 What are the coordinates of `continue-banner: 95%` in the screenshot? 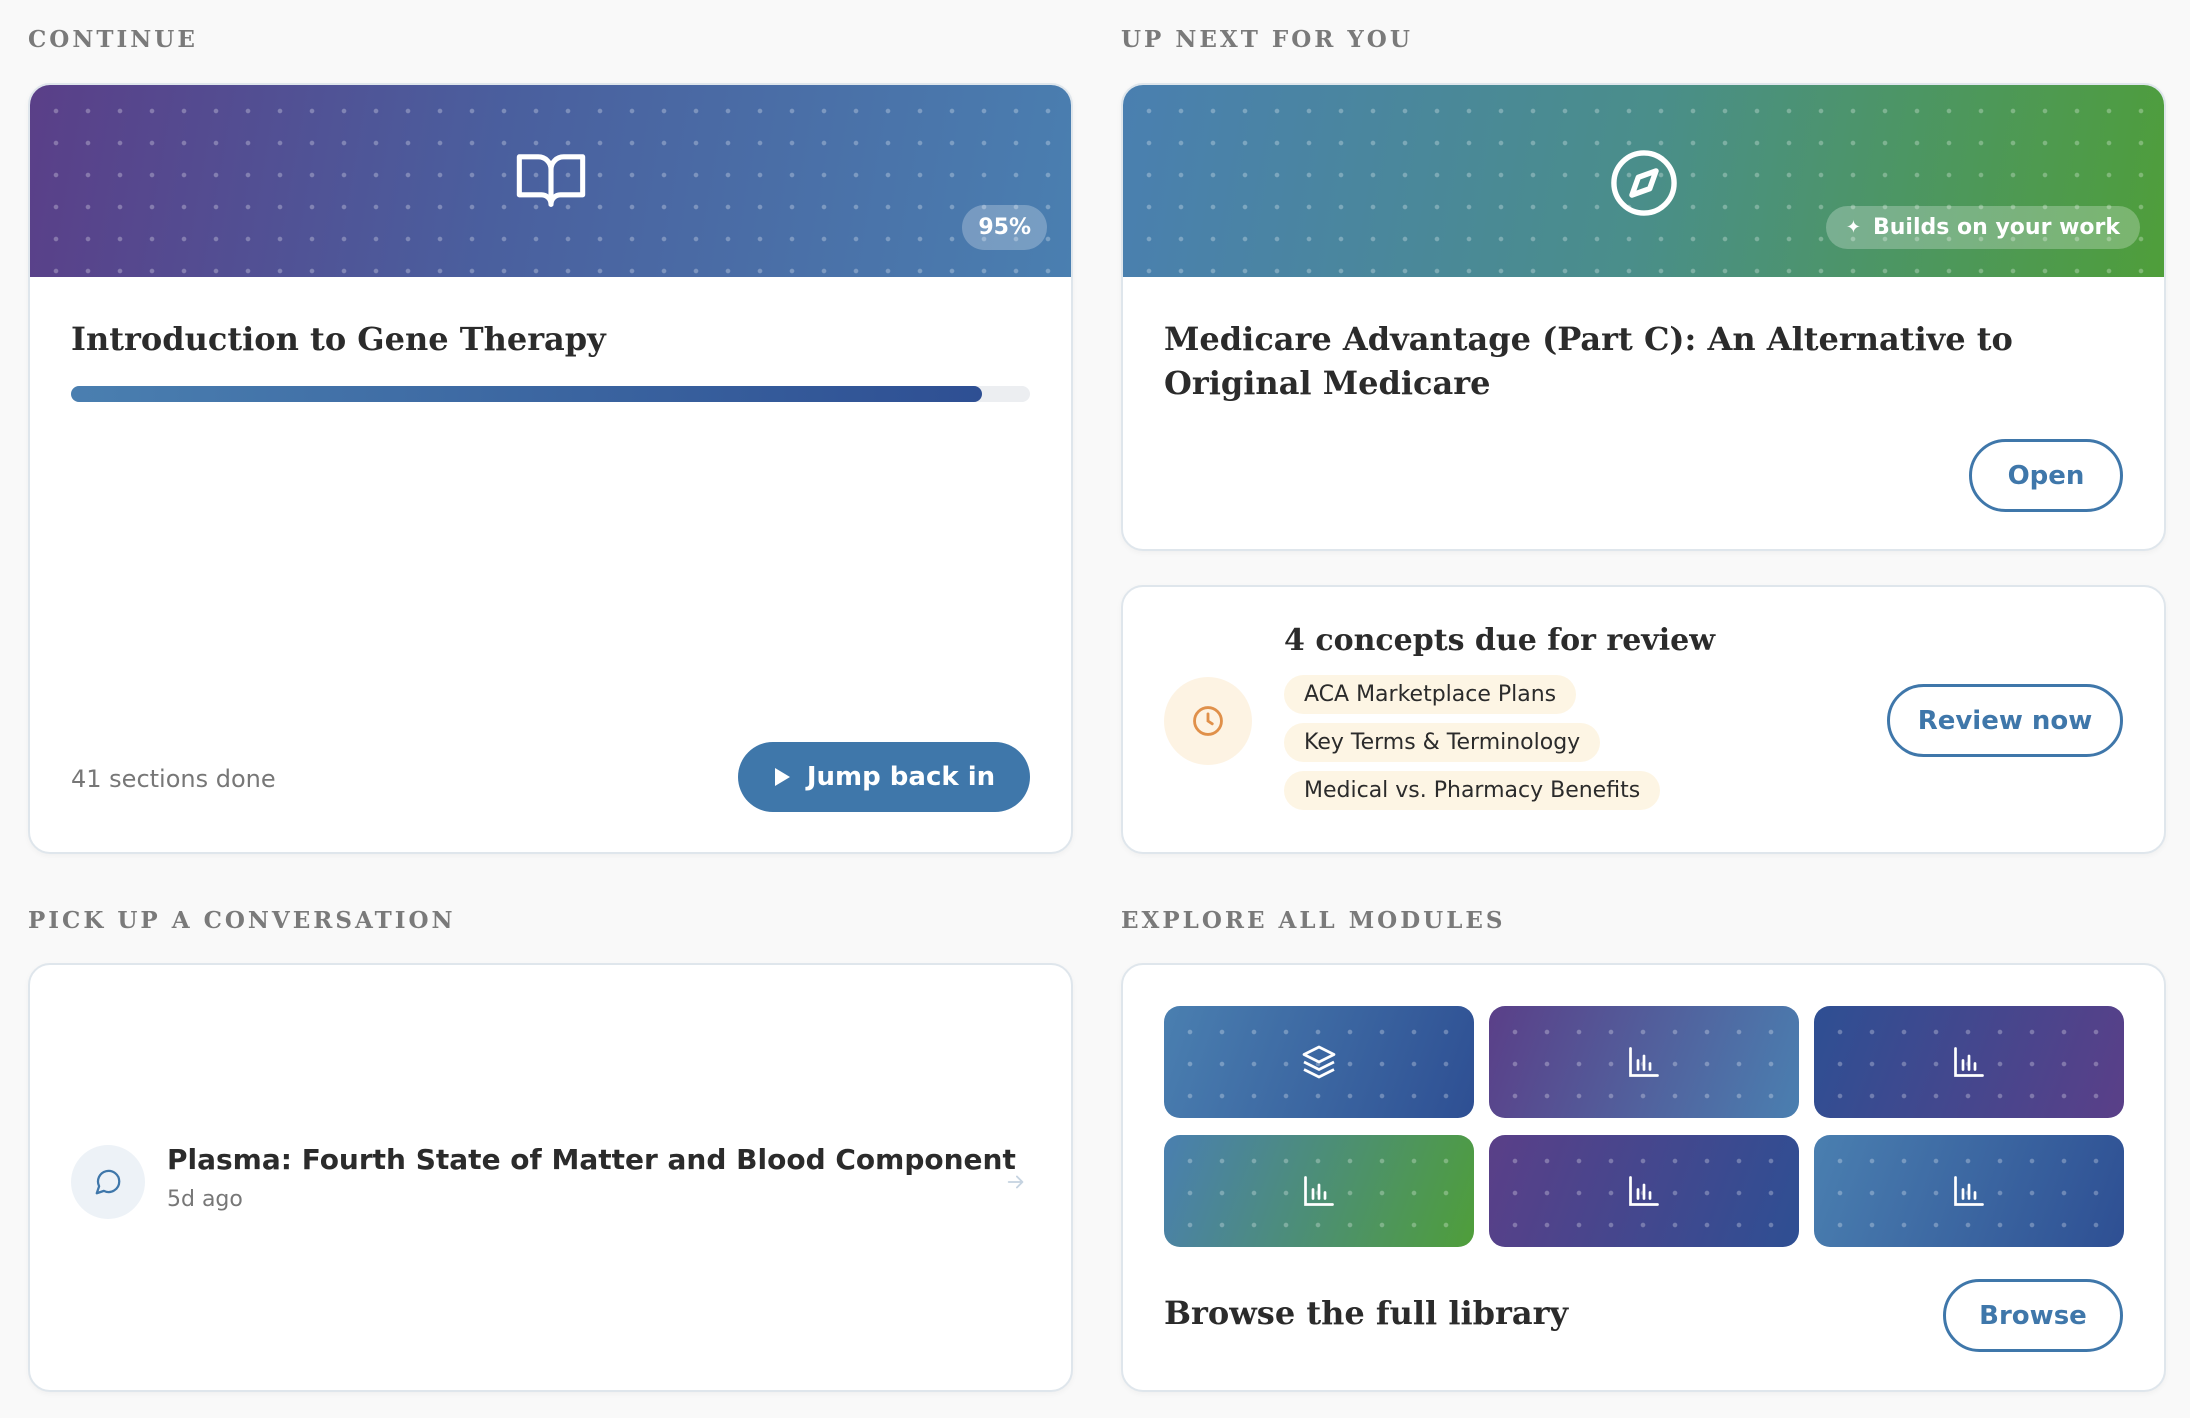 It's located at (550, 181).